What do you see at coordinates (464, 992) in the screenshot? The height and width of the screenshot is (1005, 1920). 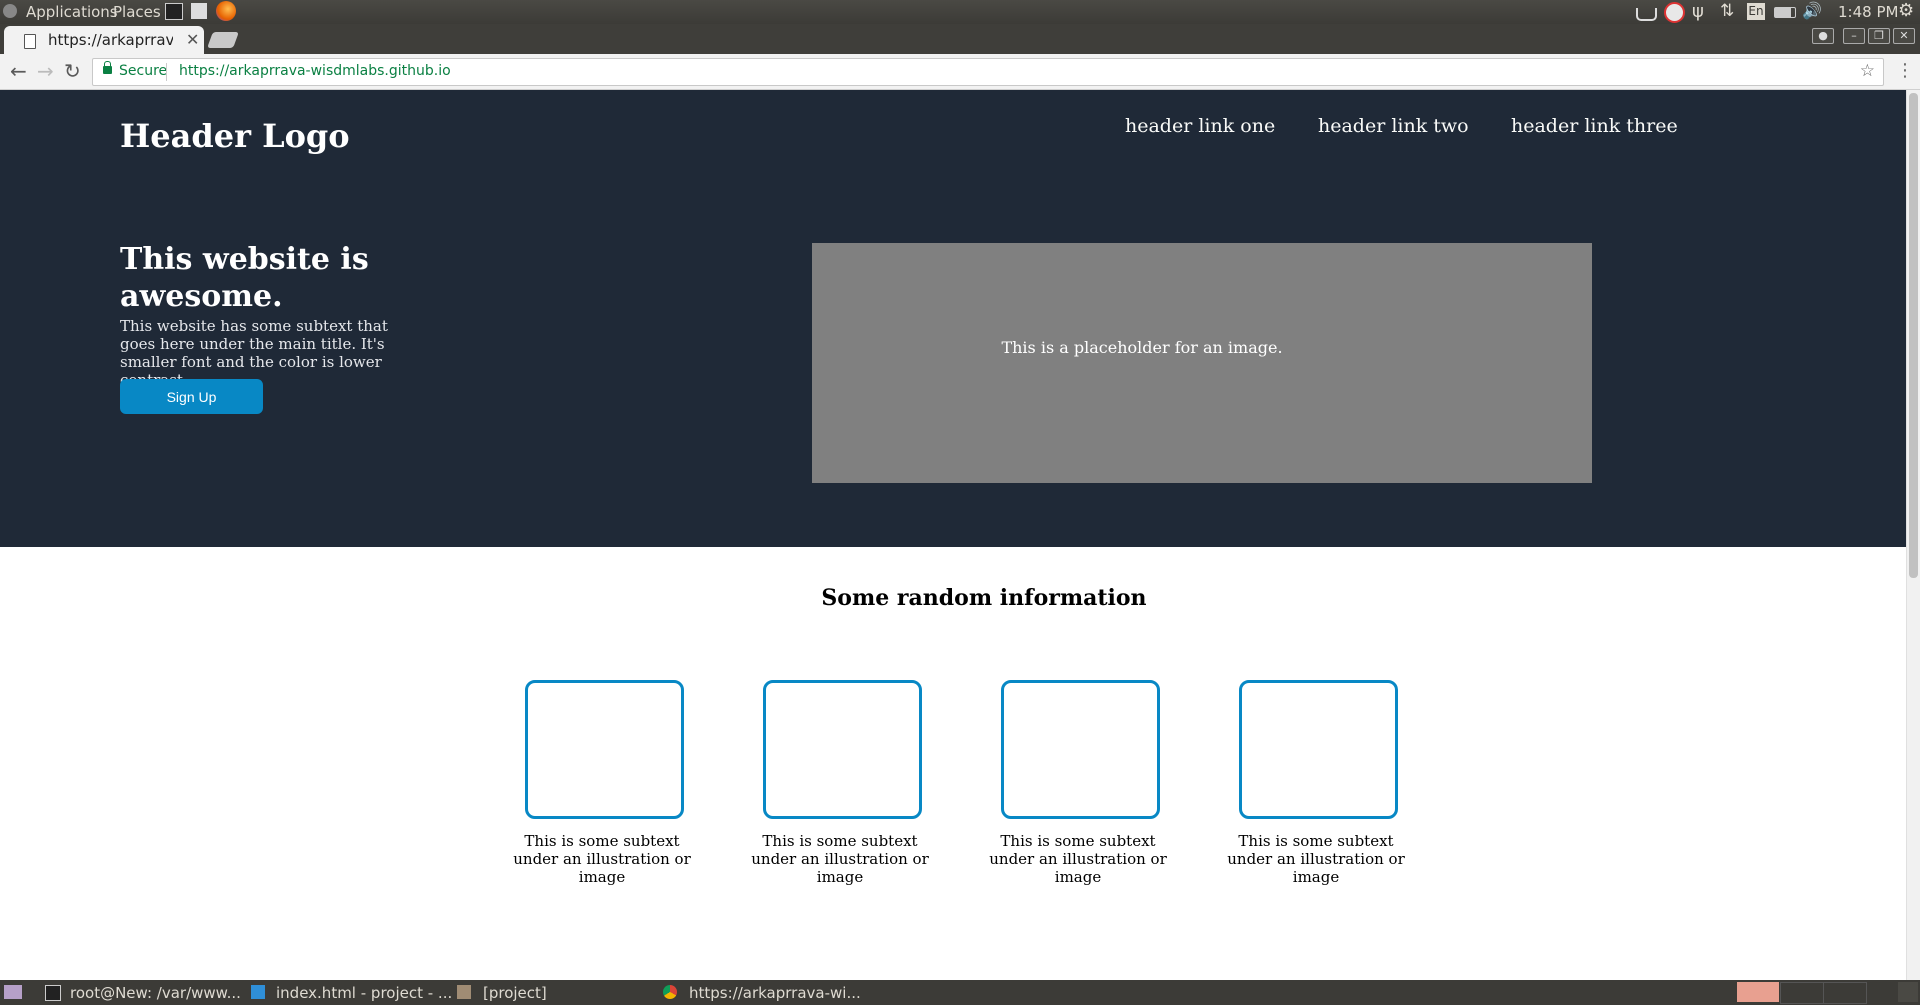 I see `folder-task-icon` at bounding box center [464, 992].